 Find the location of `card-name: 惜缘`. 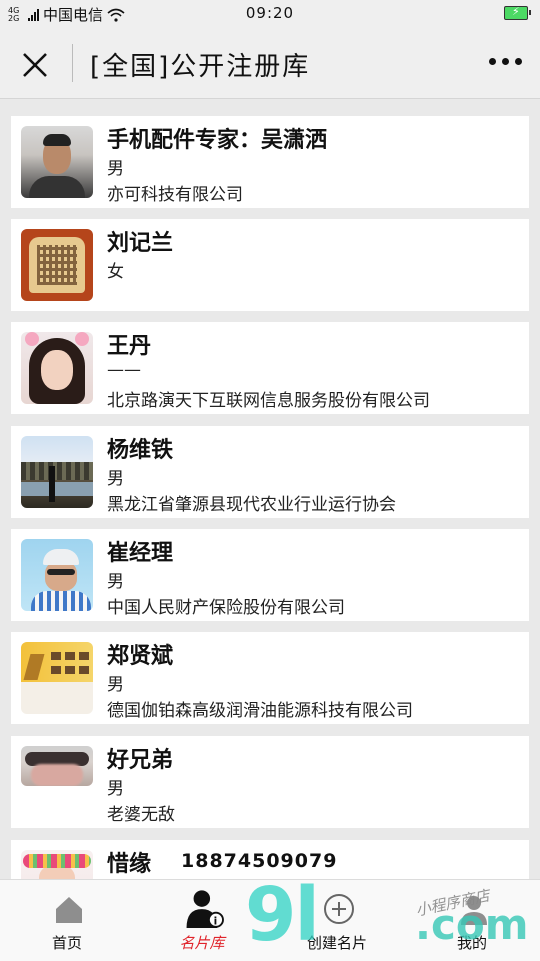

card-name: 惜缘 is located at coordinates (129, 864).